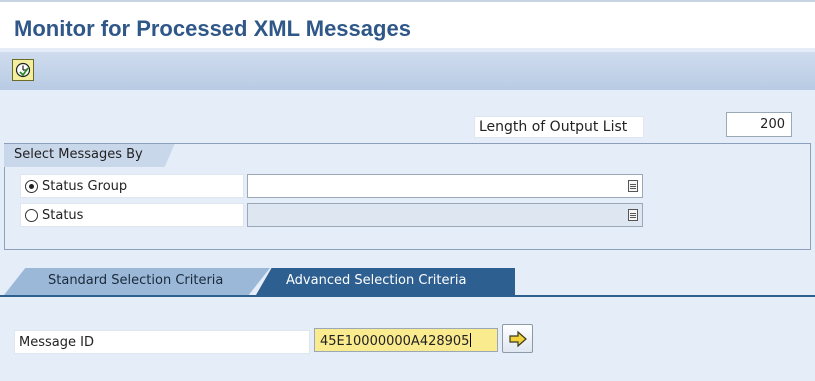 Image resolution: width=815 pixels, height=381 pixels. I want to click on text-caret, so click(471, 340).